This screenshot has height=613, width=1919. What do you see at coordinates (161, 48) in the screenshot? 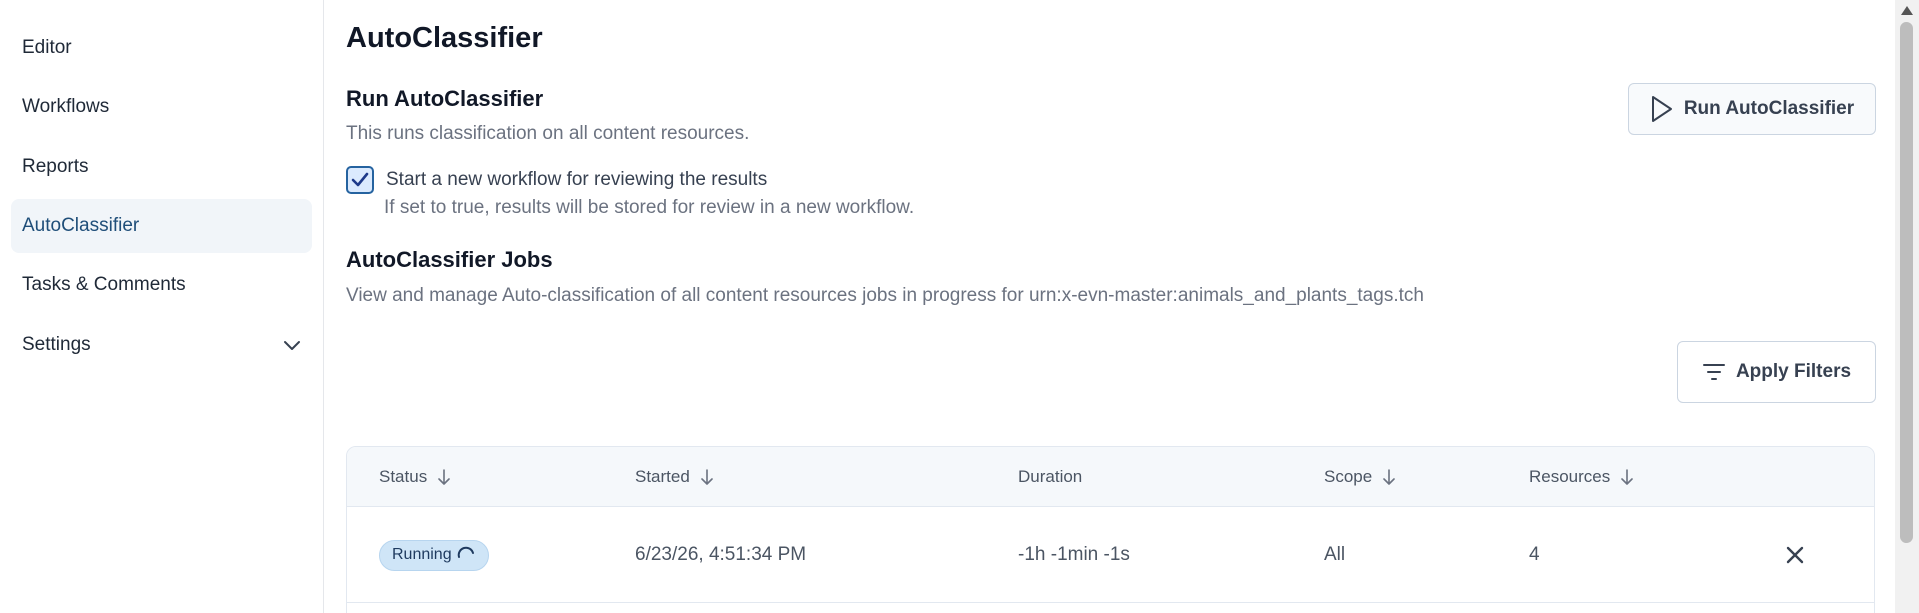
I see `sidebar-item-editor: Editor` at bounding box center [161, 48].